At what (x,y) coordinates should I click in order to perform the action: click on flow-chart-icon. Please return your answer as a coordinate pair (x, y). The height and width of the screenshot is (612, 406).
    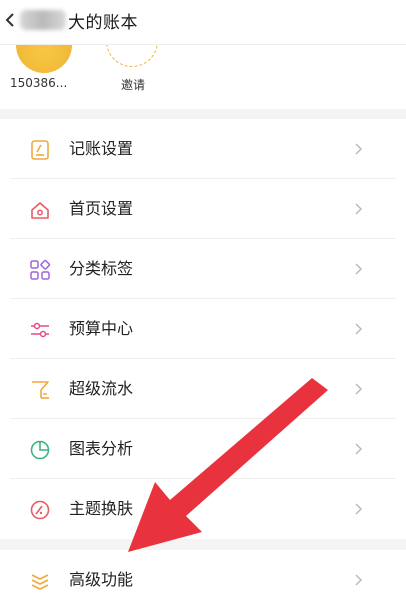
    Looking at the image, I should click on (40, 390).